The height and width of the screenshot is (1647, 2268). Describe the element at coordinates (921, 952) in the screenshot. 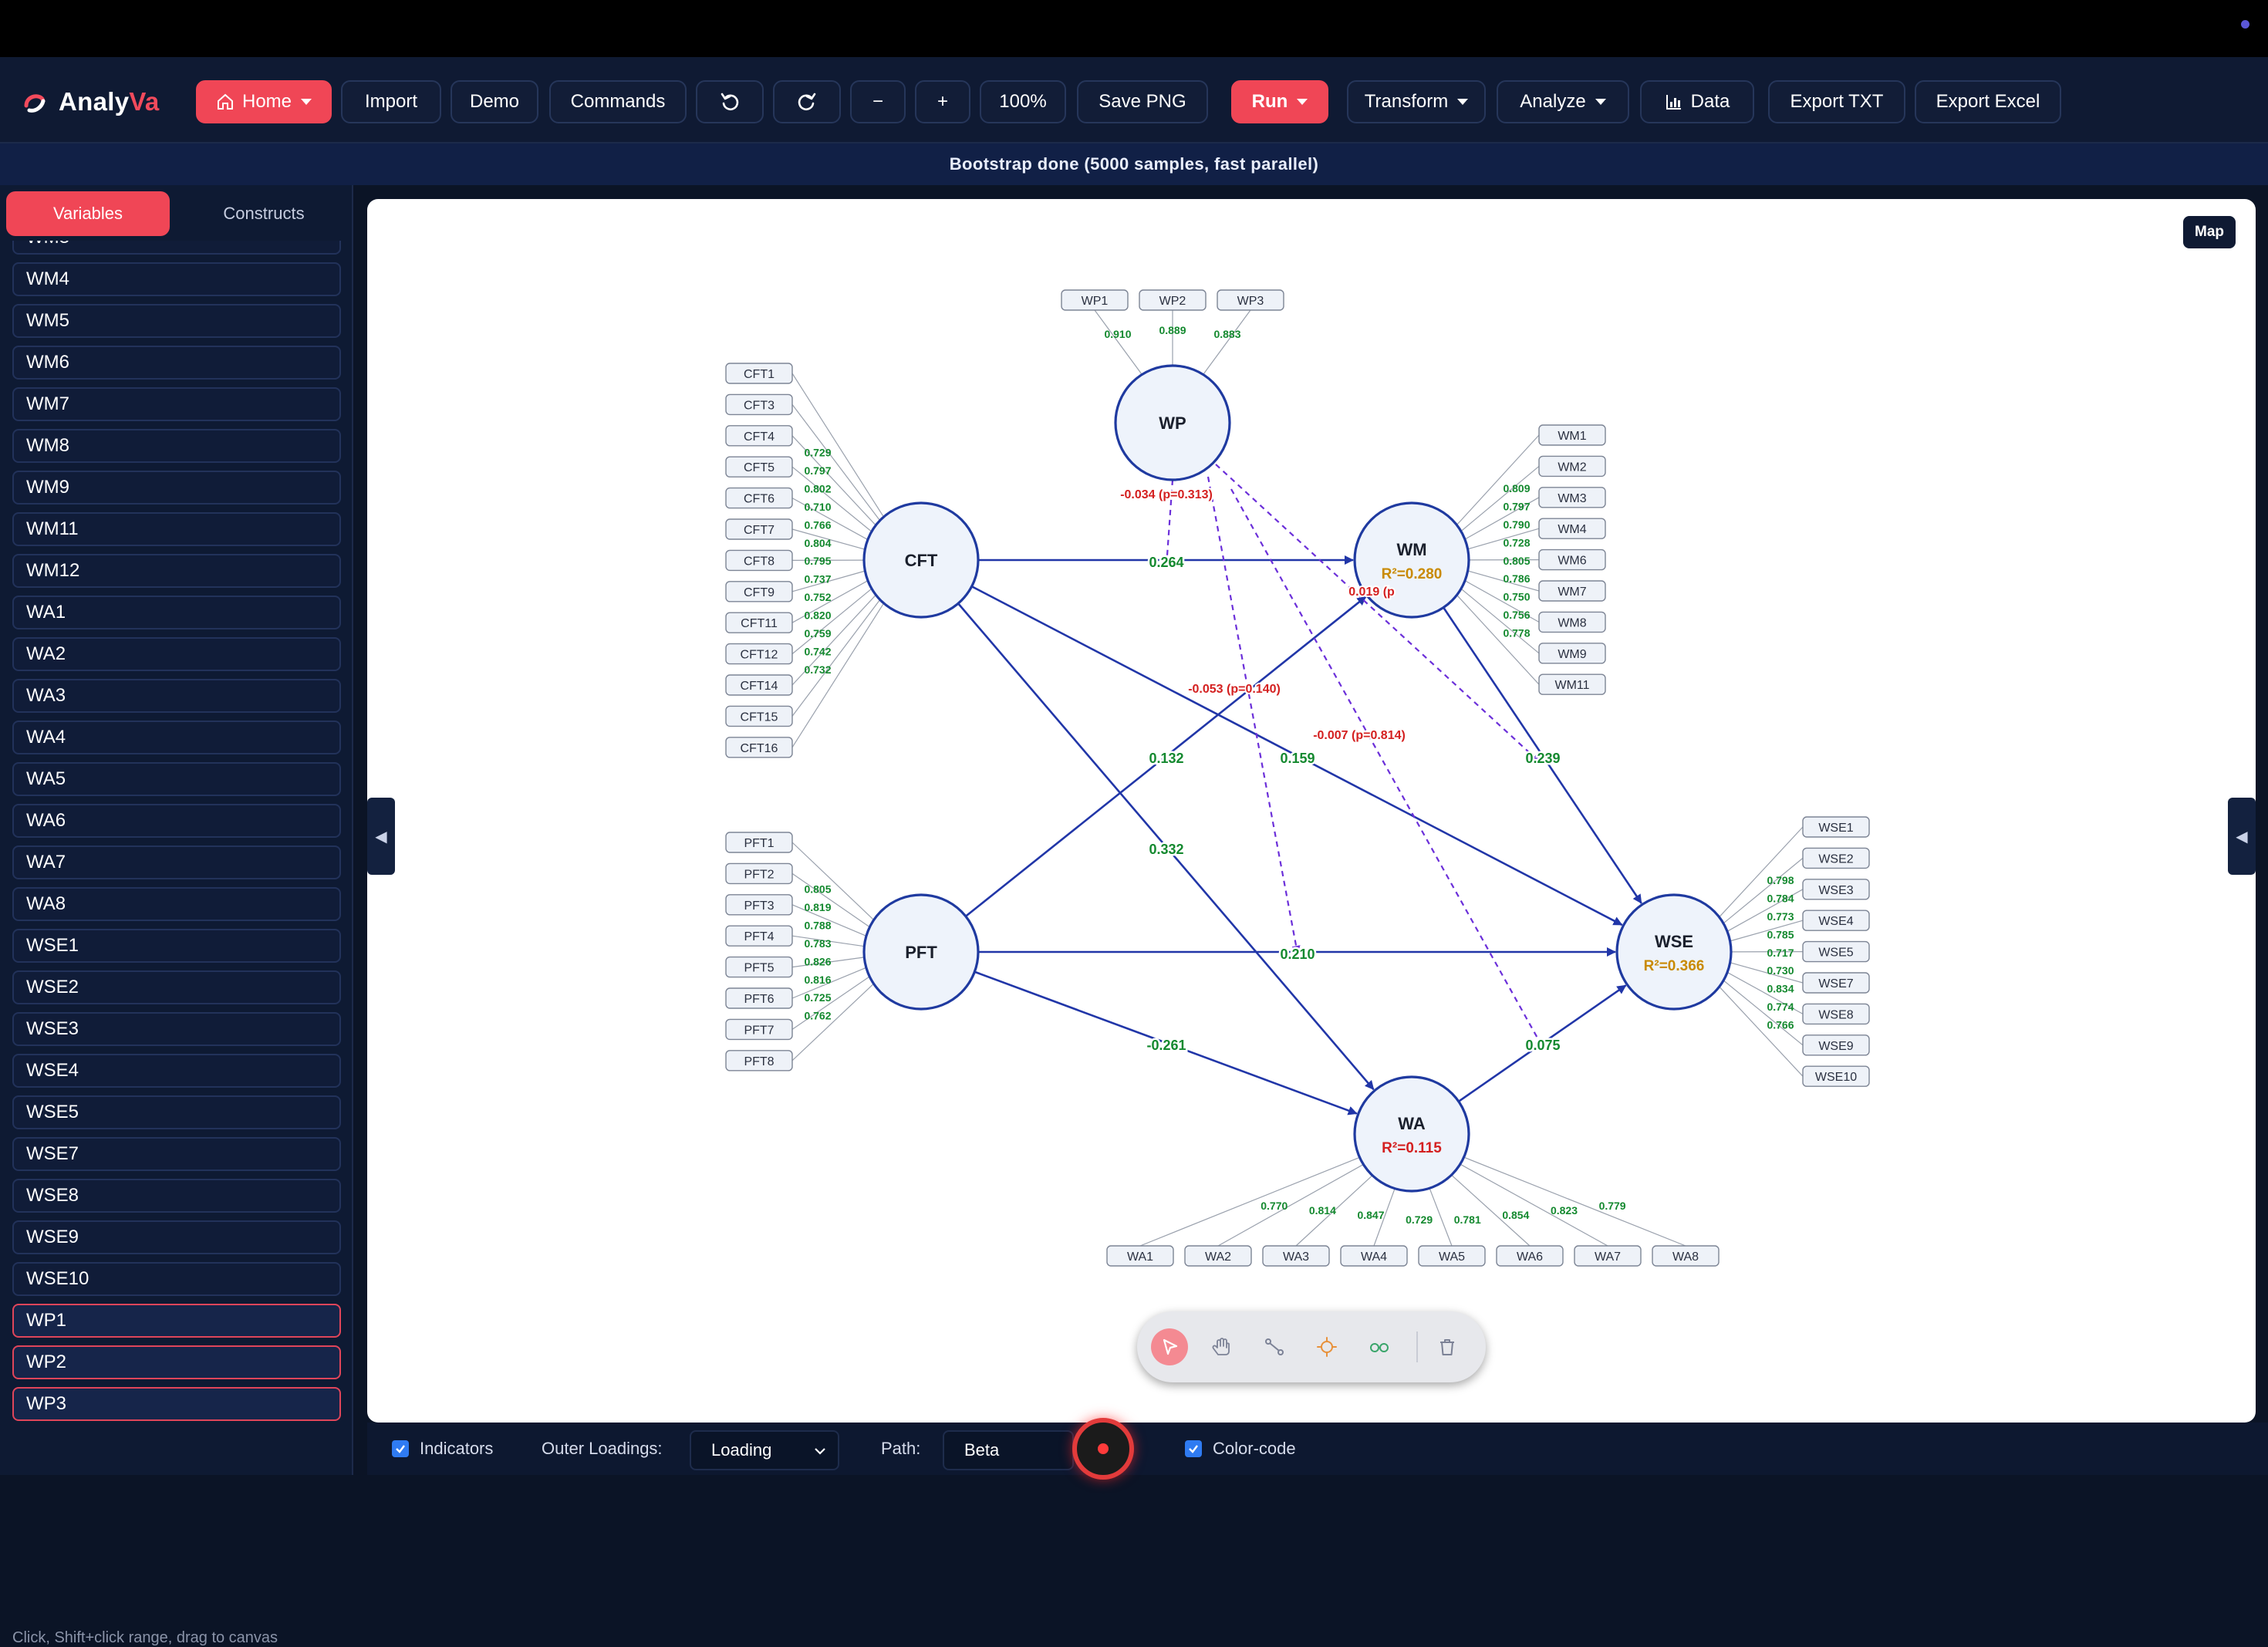

I see `construct-pft: PFT` at that location.